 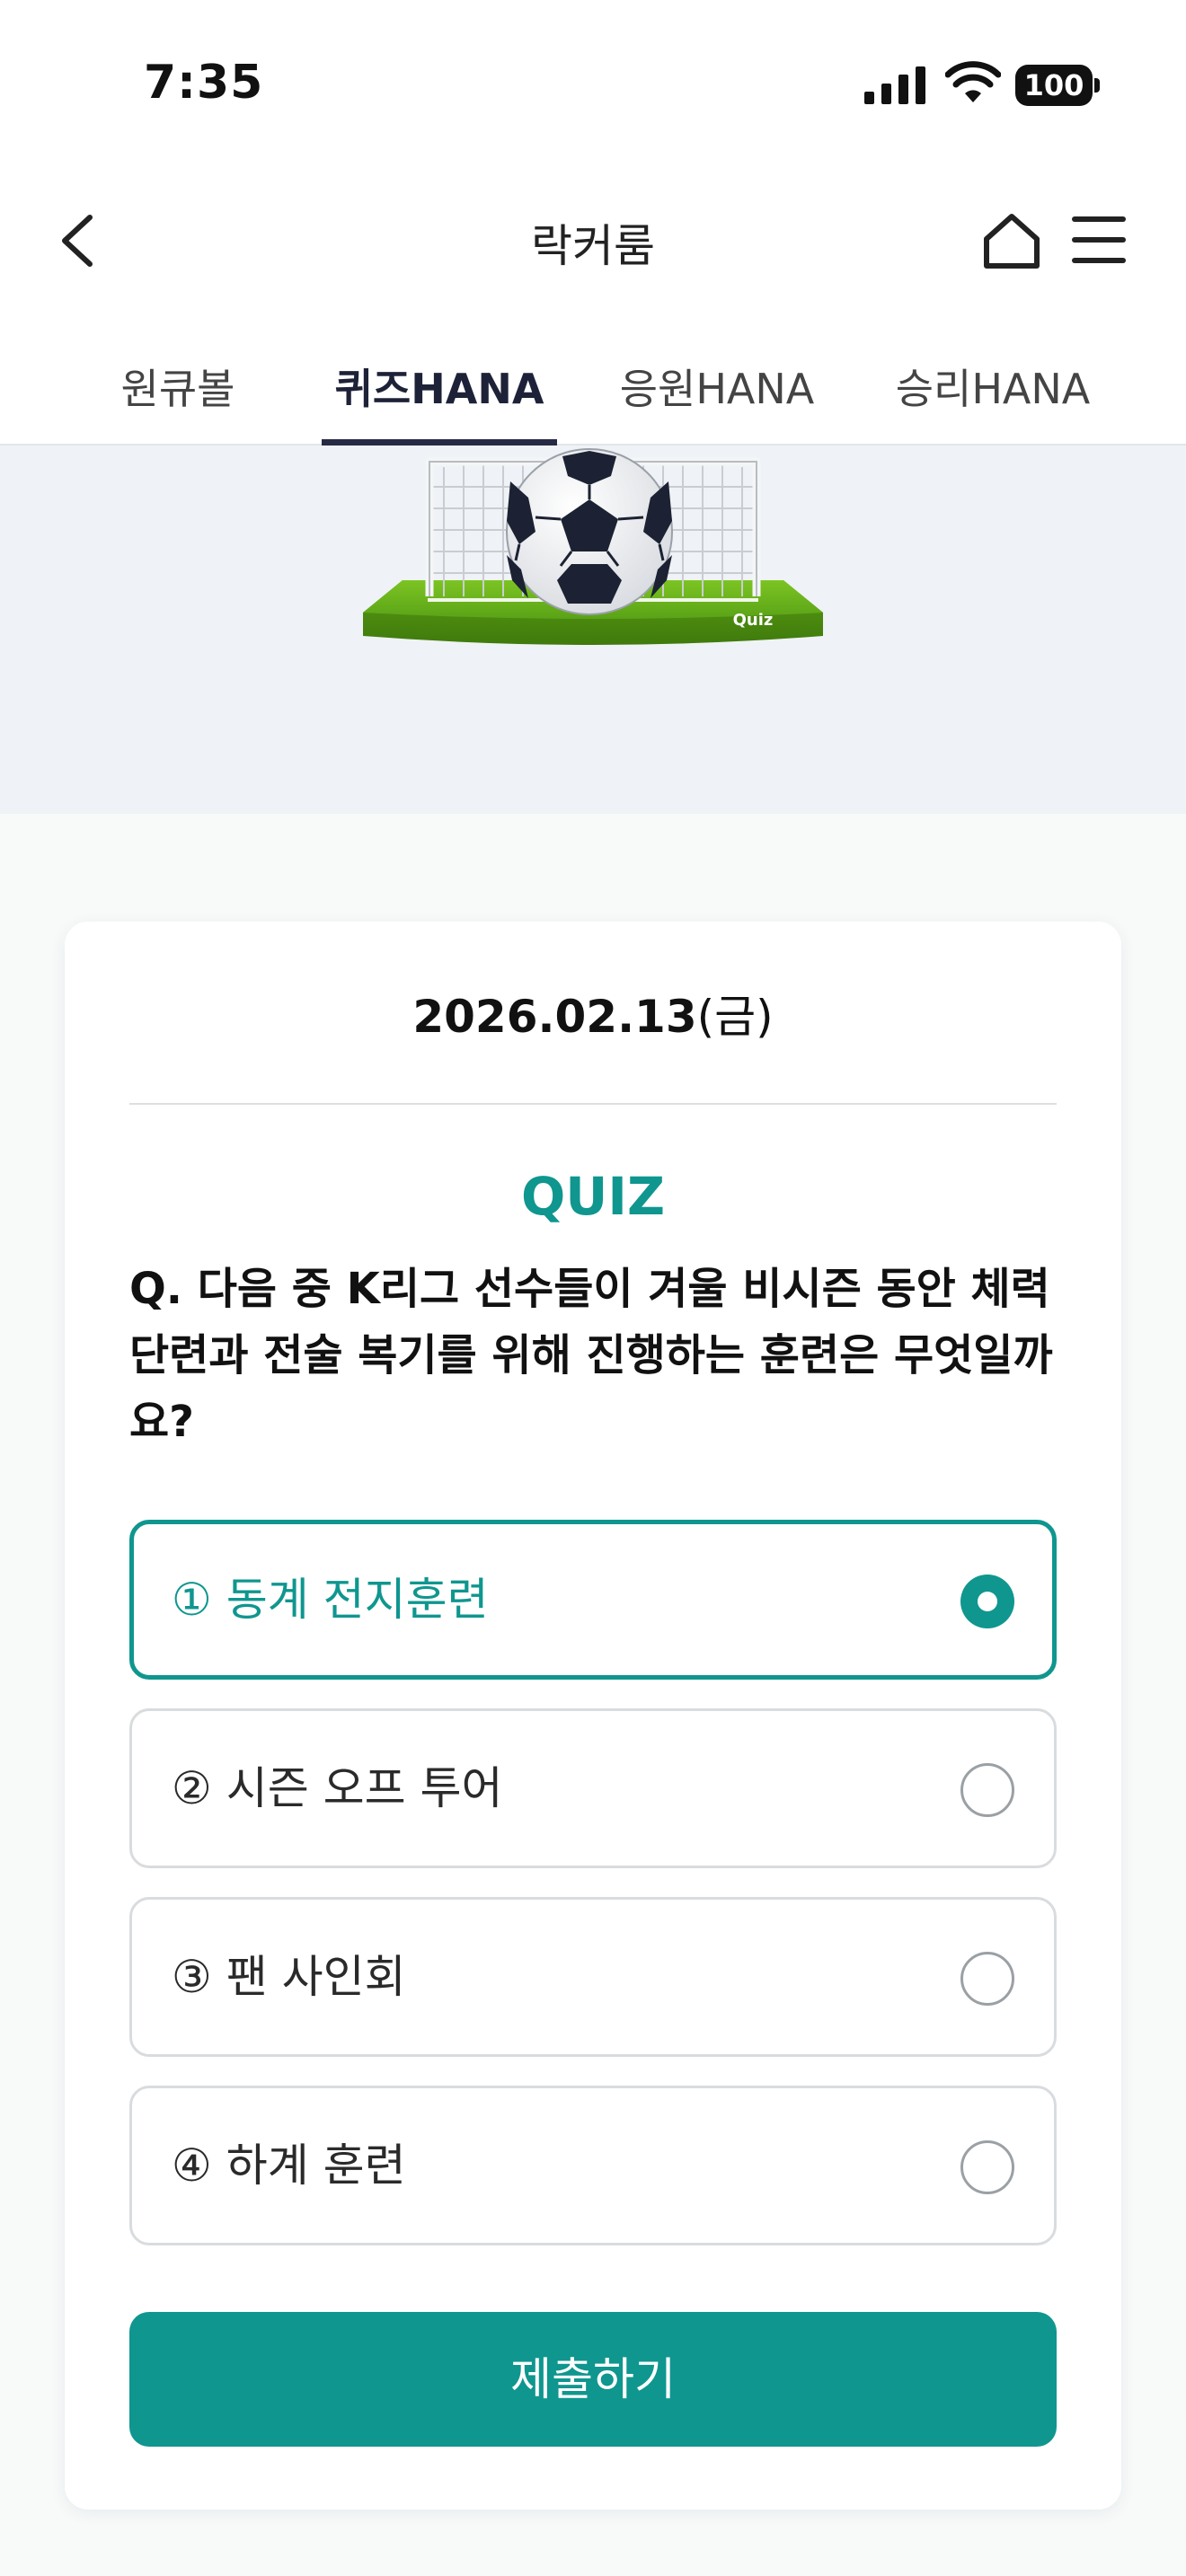 What do you see at coordinates (593, 242) in the screenshot?
I see `app-header: 락커룸` at bounding box center [593, 242].